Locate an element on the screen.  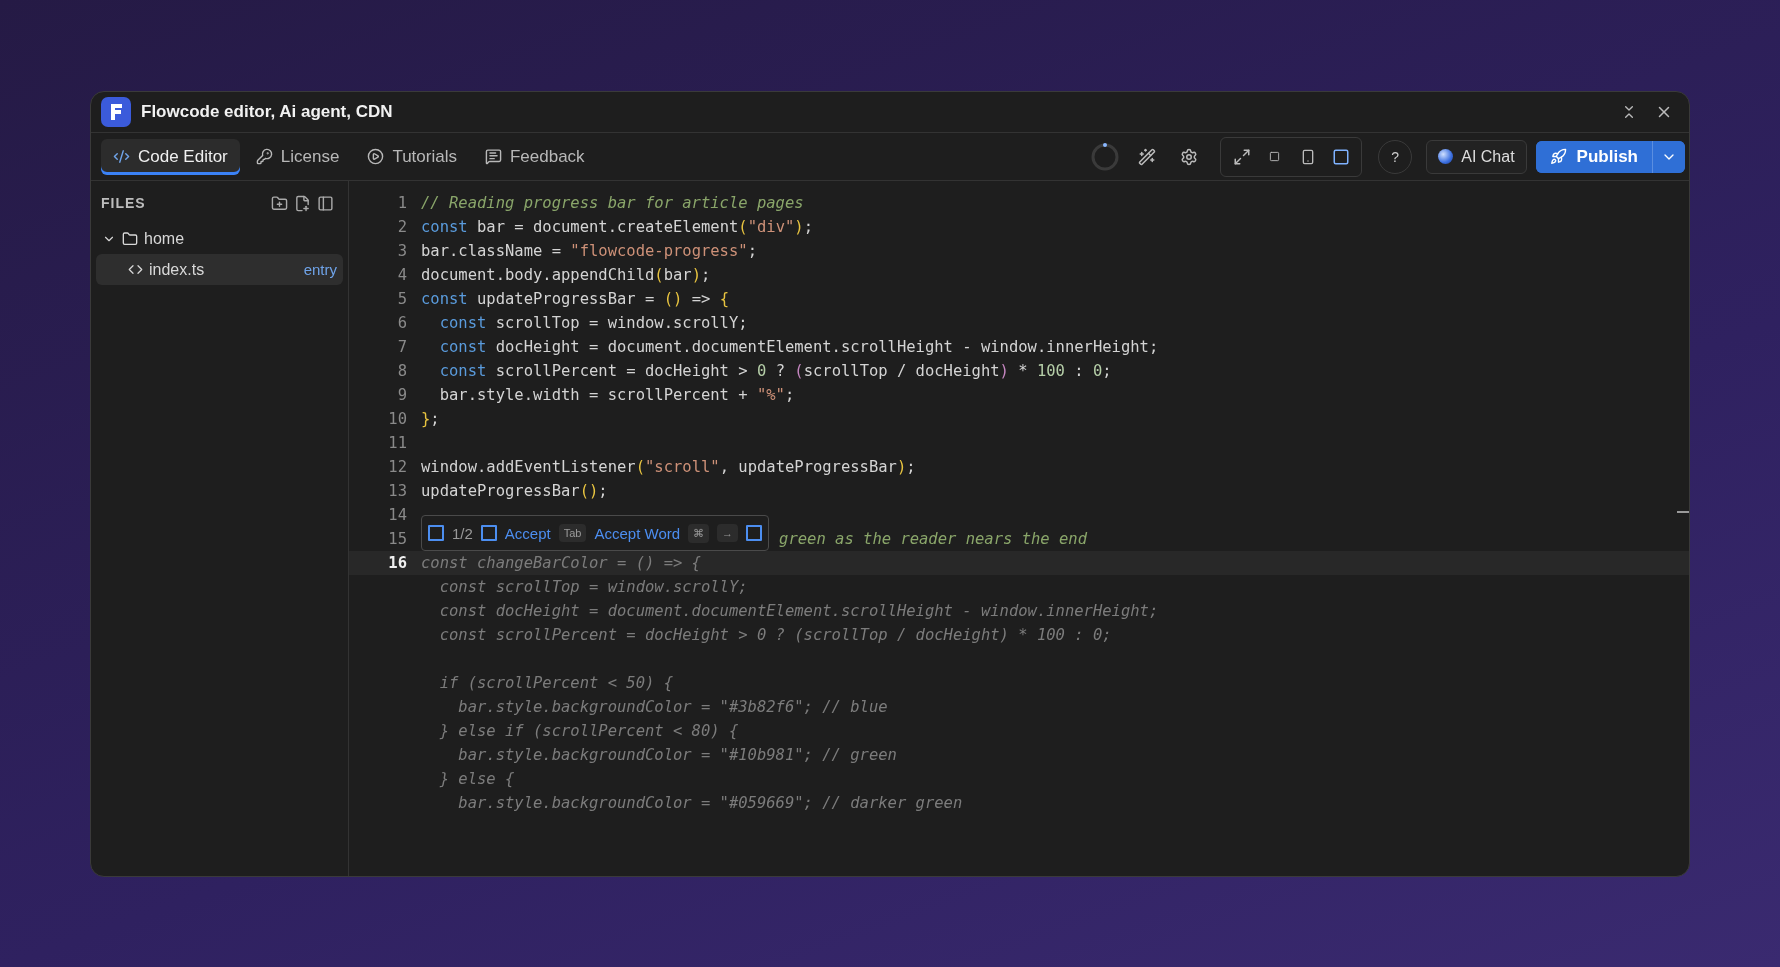
key-hint: Tab is located at coordinates (572, 533).